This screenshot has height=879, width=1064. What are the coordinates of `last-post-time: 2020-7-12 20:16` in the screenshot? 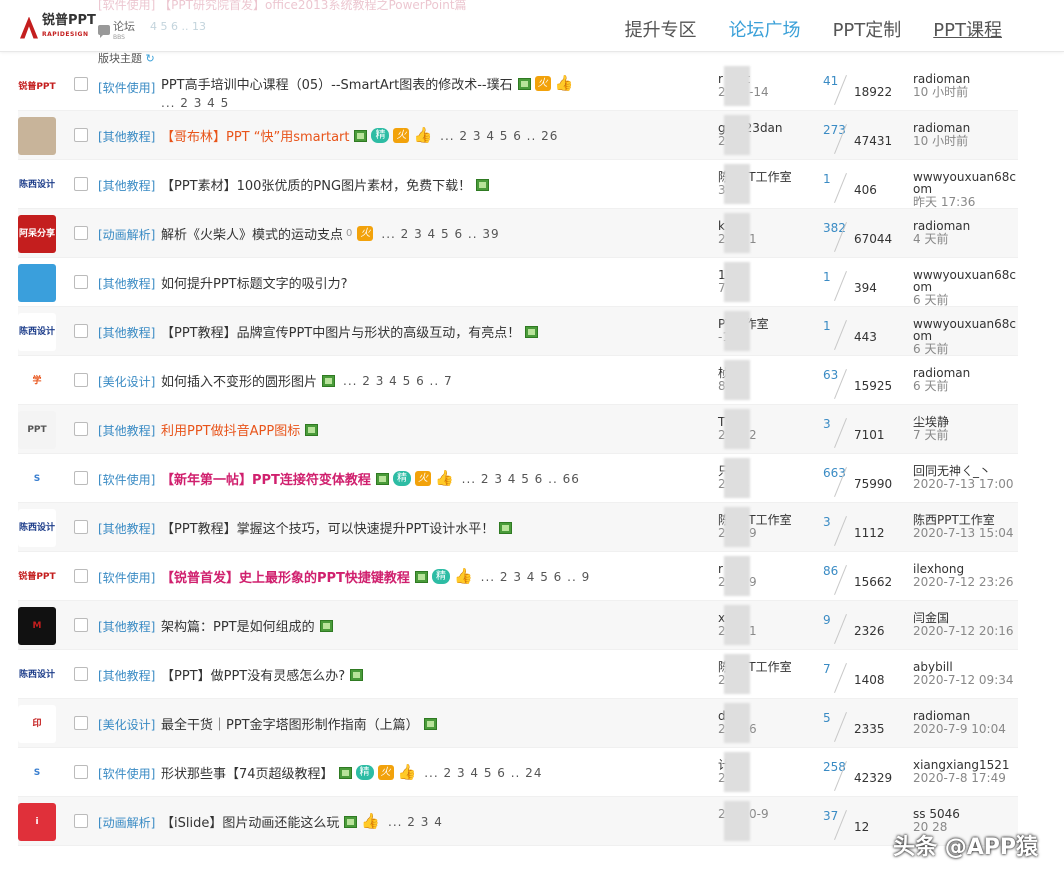 It's located at (968, 631).